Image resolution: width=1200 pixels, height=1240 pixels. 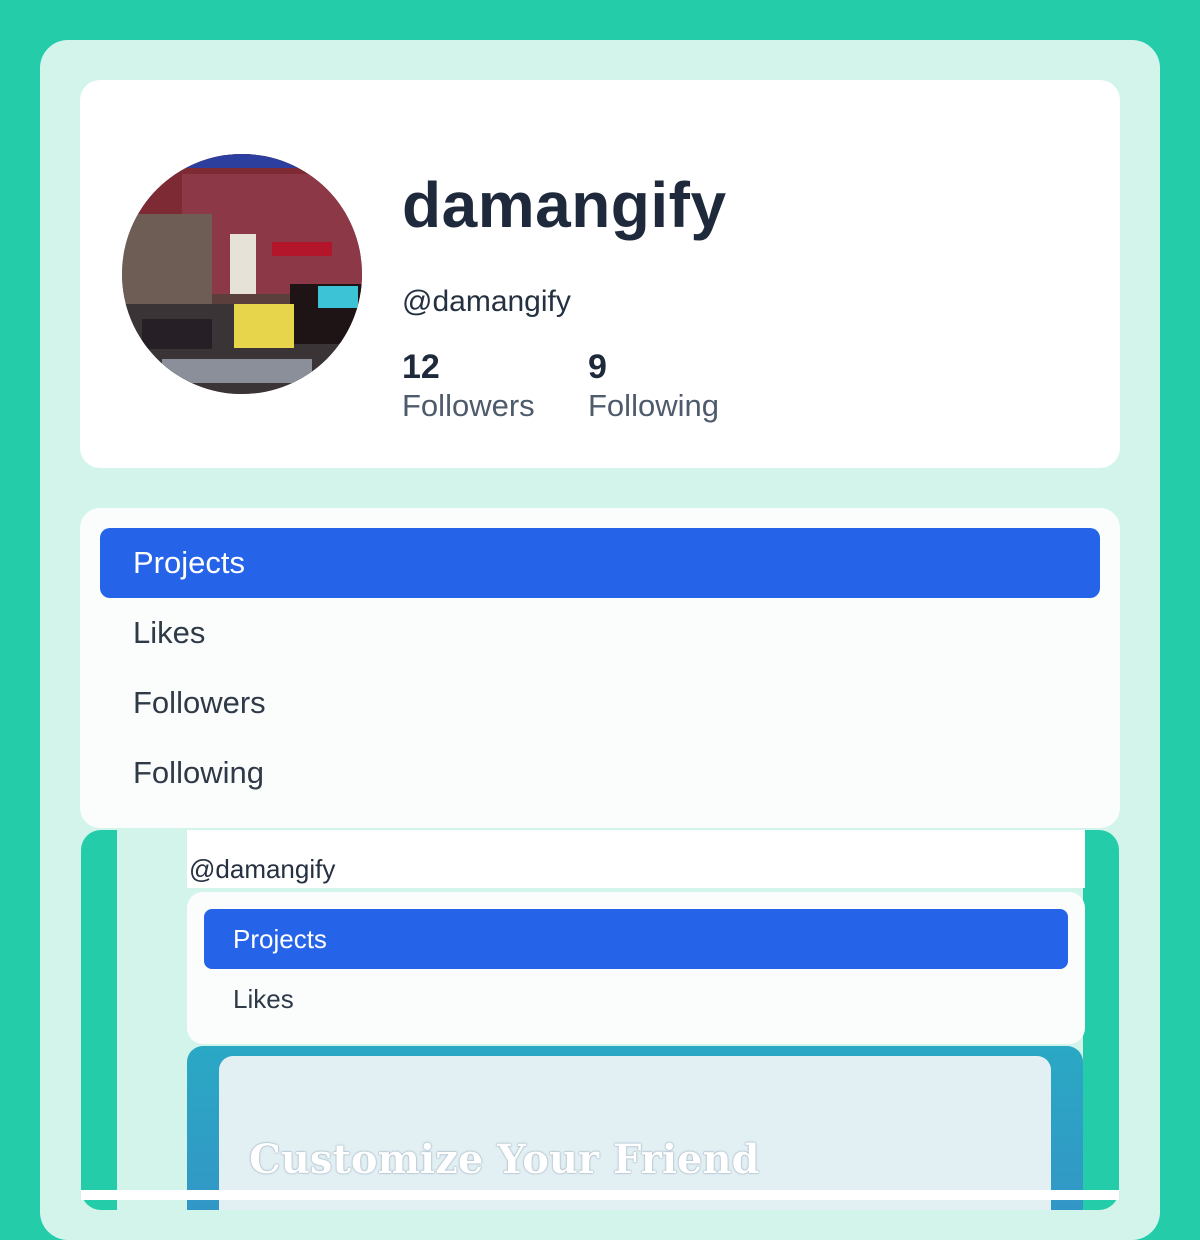 I want to click on preview-tab-projects: Projects, so click(x=636, y=939).